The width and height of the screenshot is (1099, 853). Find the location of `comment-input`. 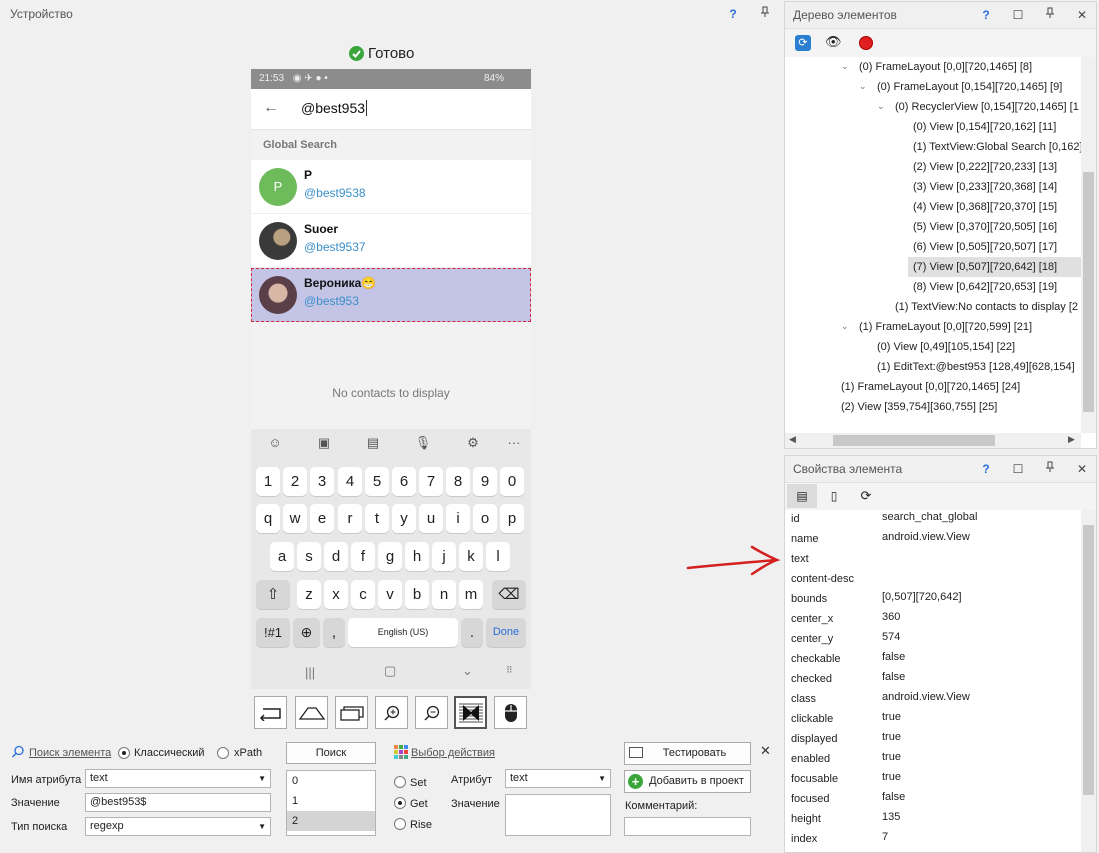

comment-input is located at coordinates (687, 826).